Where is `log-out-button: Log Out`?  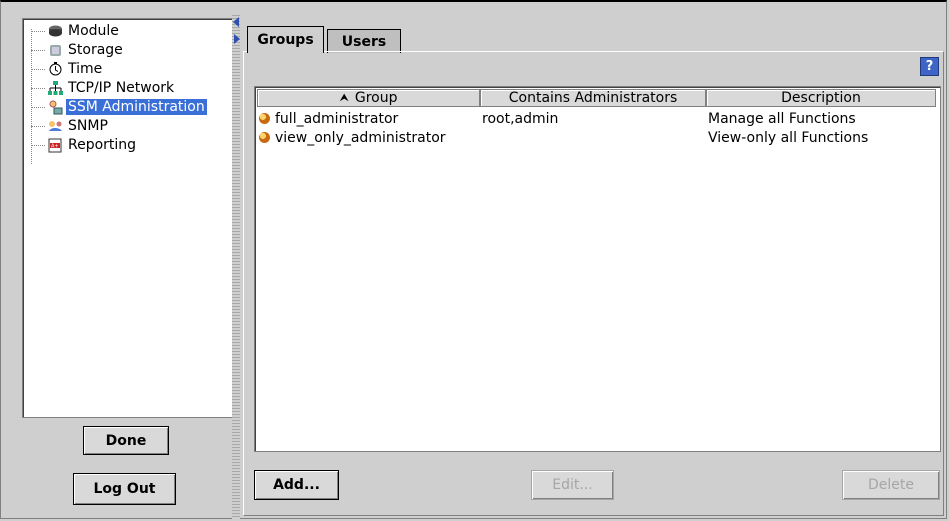 log-out-button: Log Out is located at coordinates (124, 489).